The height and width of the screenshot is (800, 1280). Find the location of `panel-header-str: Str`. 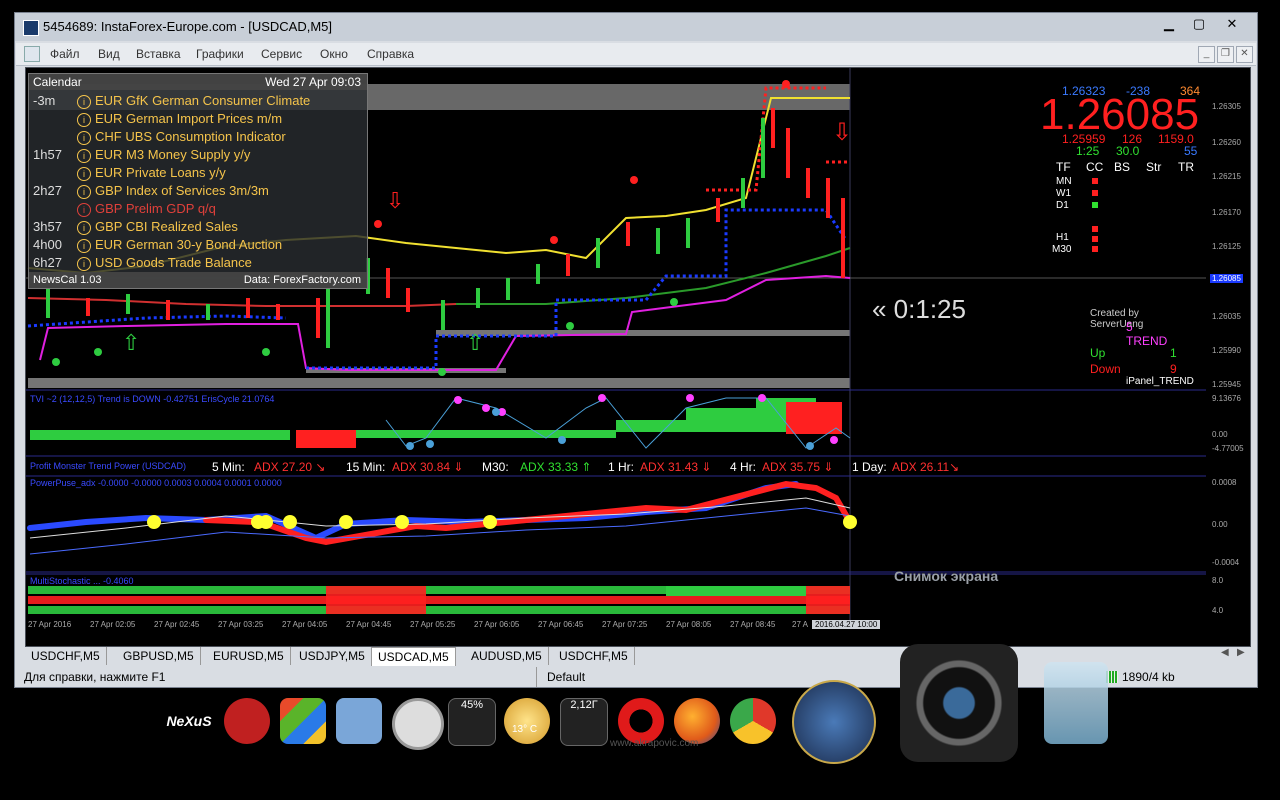

panel-header-str: Str is located at coordinates (1154, 167).